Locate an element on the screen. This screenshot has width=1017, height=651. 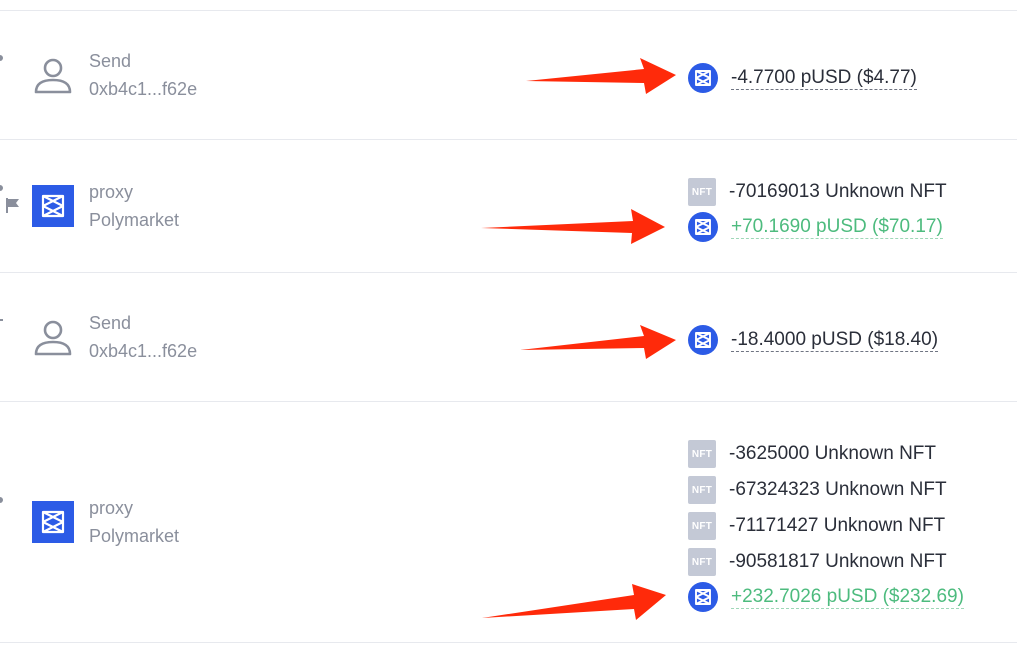
nft-amount: -3625000 Unknown NFT is located at coordinates (832, 453).